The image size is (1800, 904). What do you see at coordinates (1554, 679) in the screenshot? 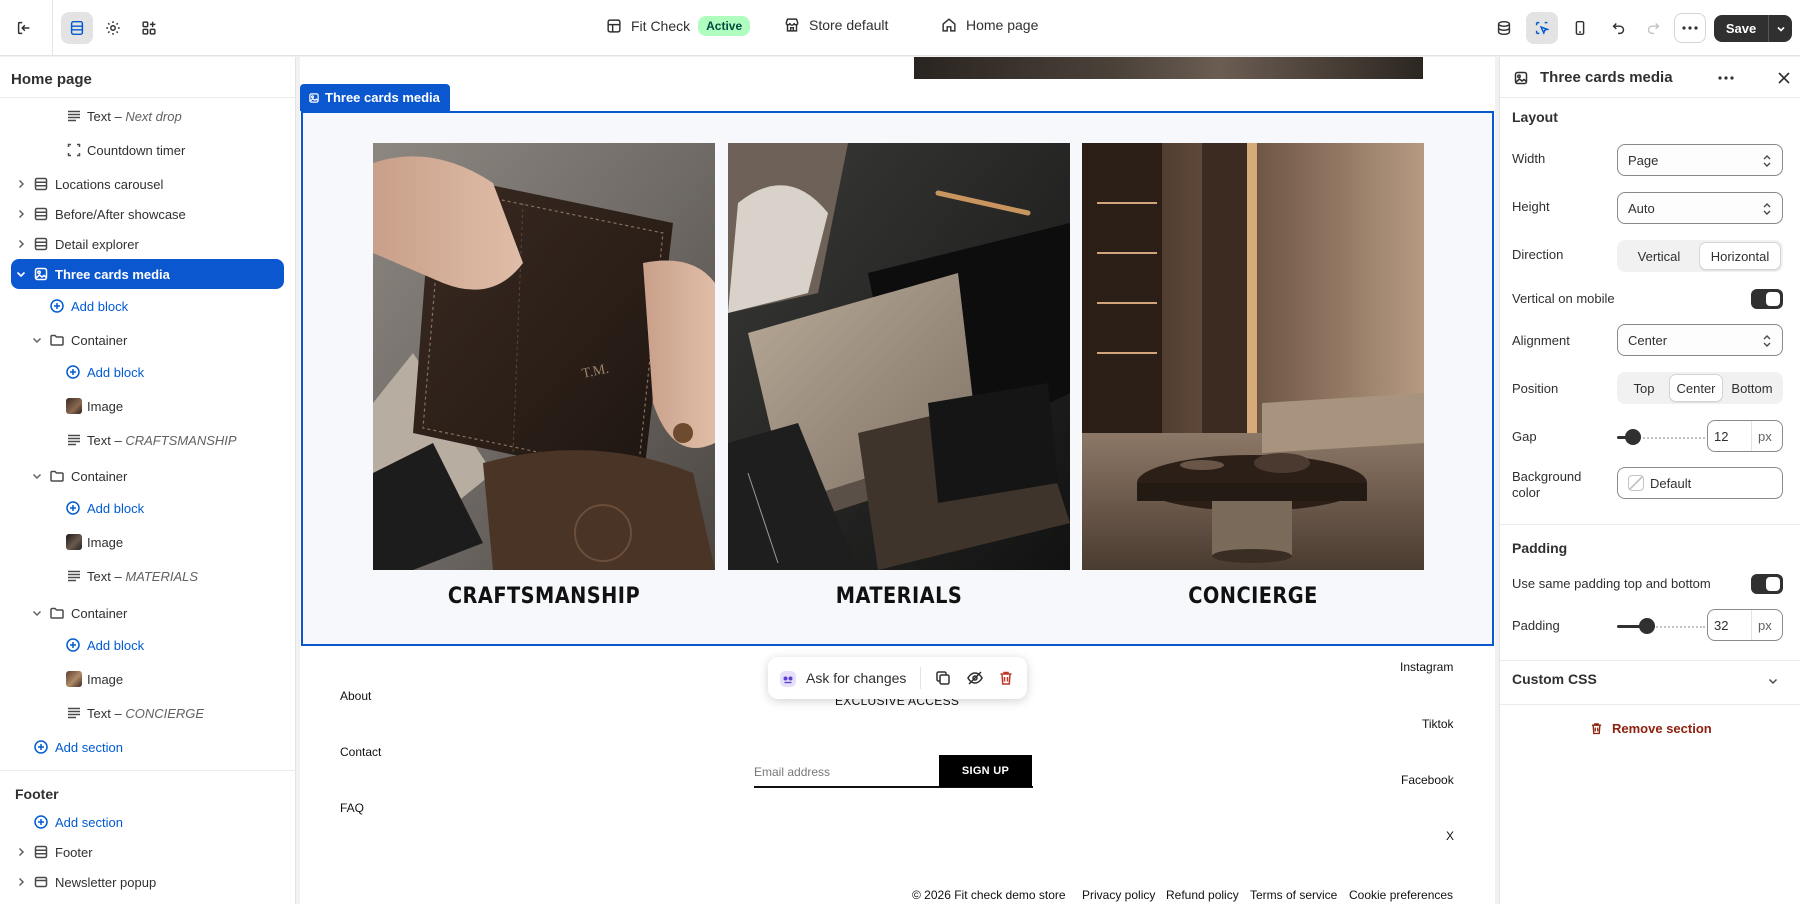
I see `custom-css-heading: Custom CSS` at bounding box center [1554, 679].